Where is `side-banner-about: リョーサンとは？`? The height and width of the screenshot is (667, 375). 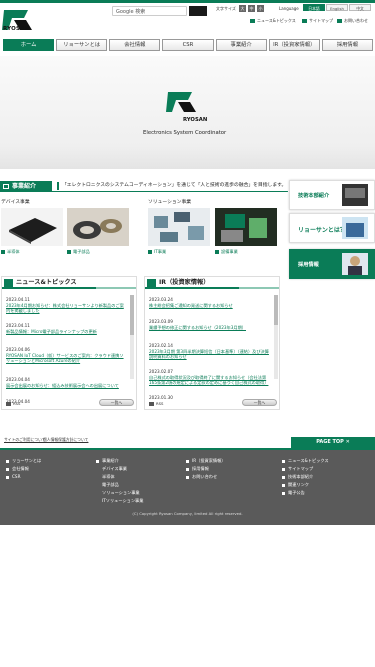
side-banner-about: リョーサンとは？ is located at coordinates (332, 228).